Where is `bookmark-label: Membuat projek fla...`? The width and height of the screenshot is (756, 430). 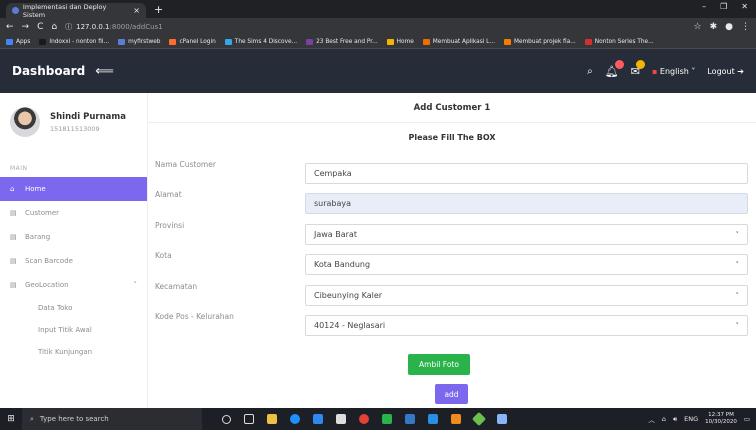
bookmark-label: Membuat projek fla... is located at coordinates (544, 41).